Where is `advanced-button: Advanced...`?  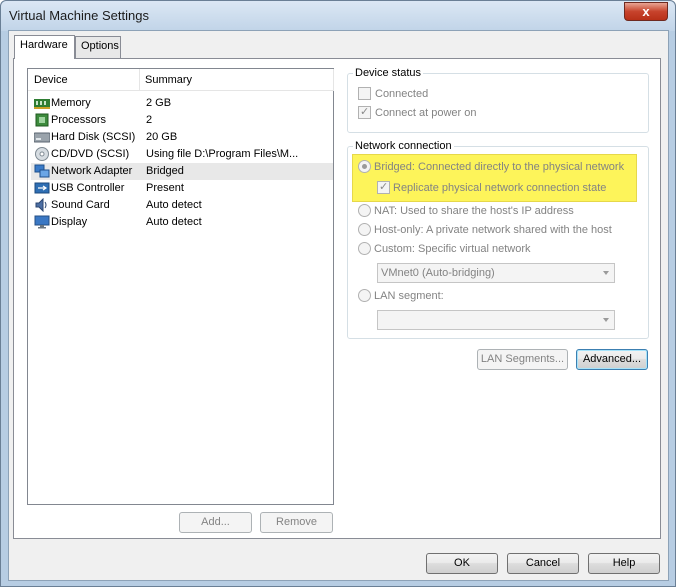
advanced-button: Advanced... is located at coordinates (612, 359).